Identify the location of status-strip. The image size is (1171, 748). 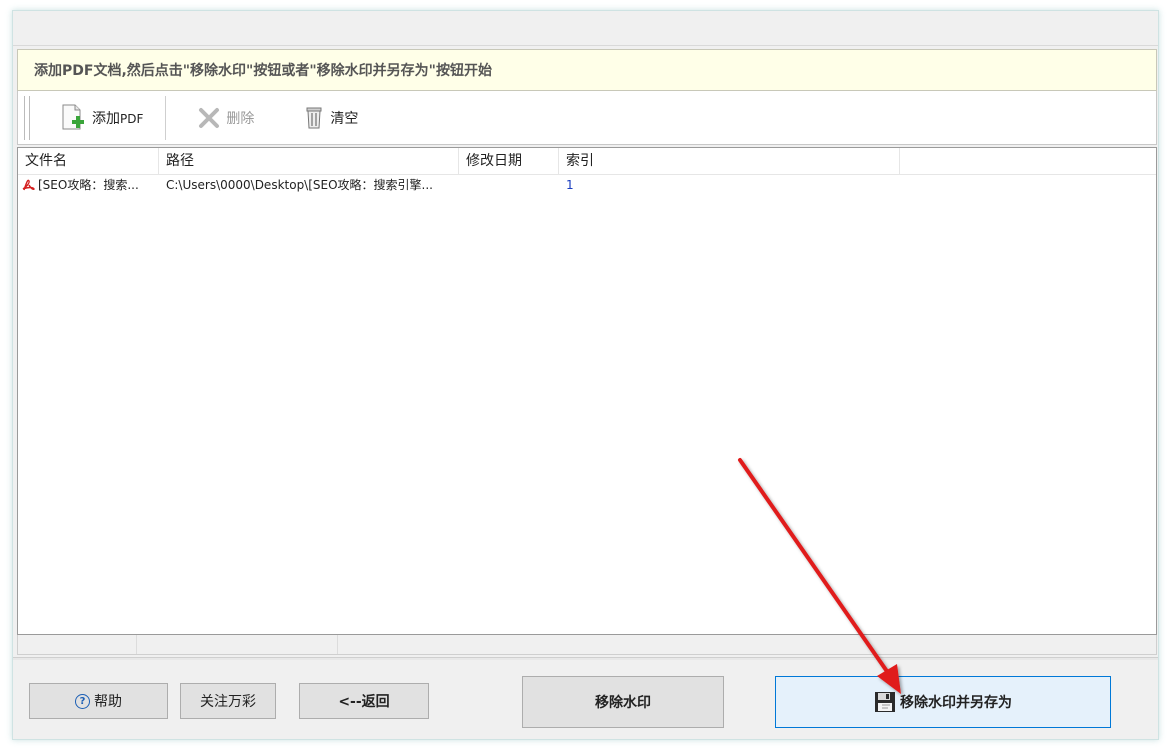
(587, 645).